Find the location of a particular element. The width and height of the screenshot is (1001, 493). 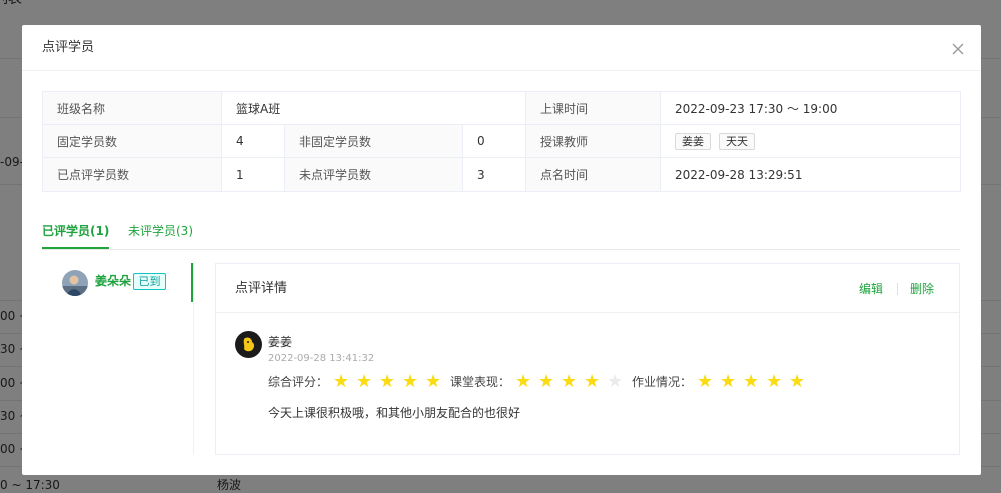

tab-unreviewed: 未评学员(3) is located at coordinates (160, 235).